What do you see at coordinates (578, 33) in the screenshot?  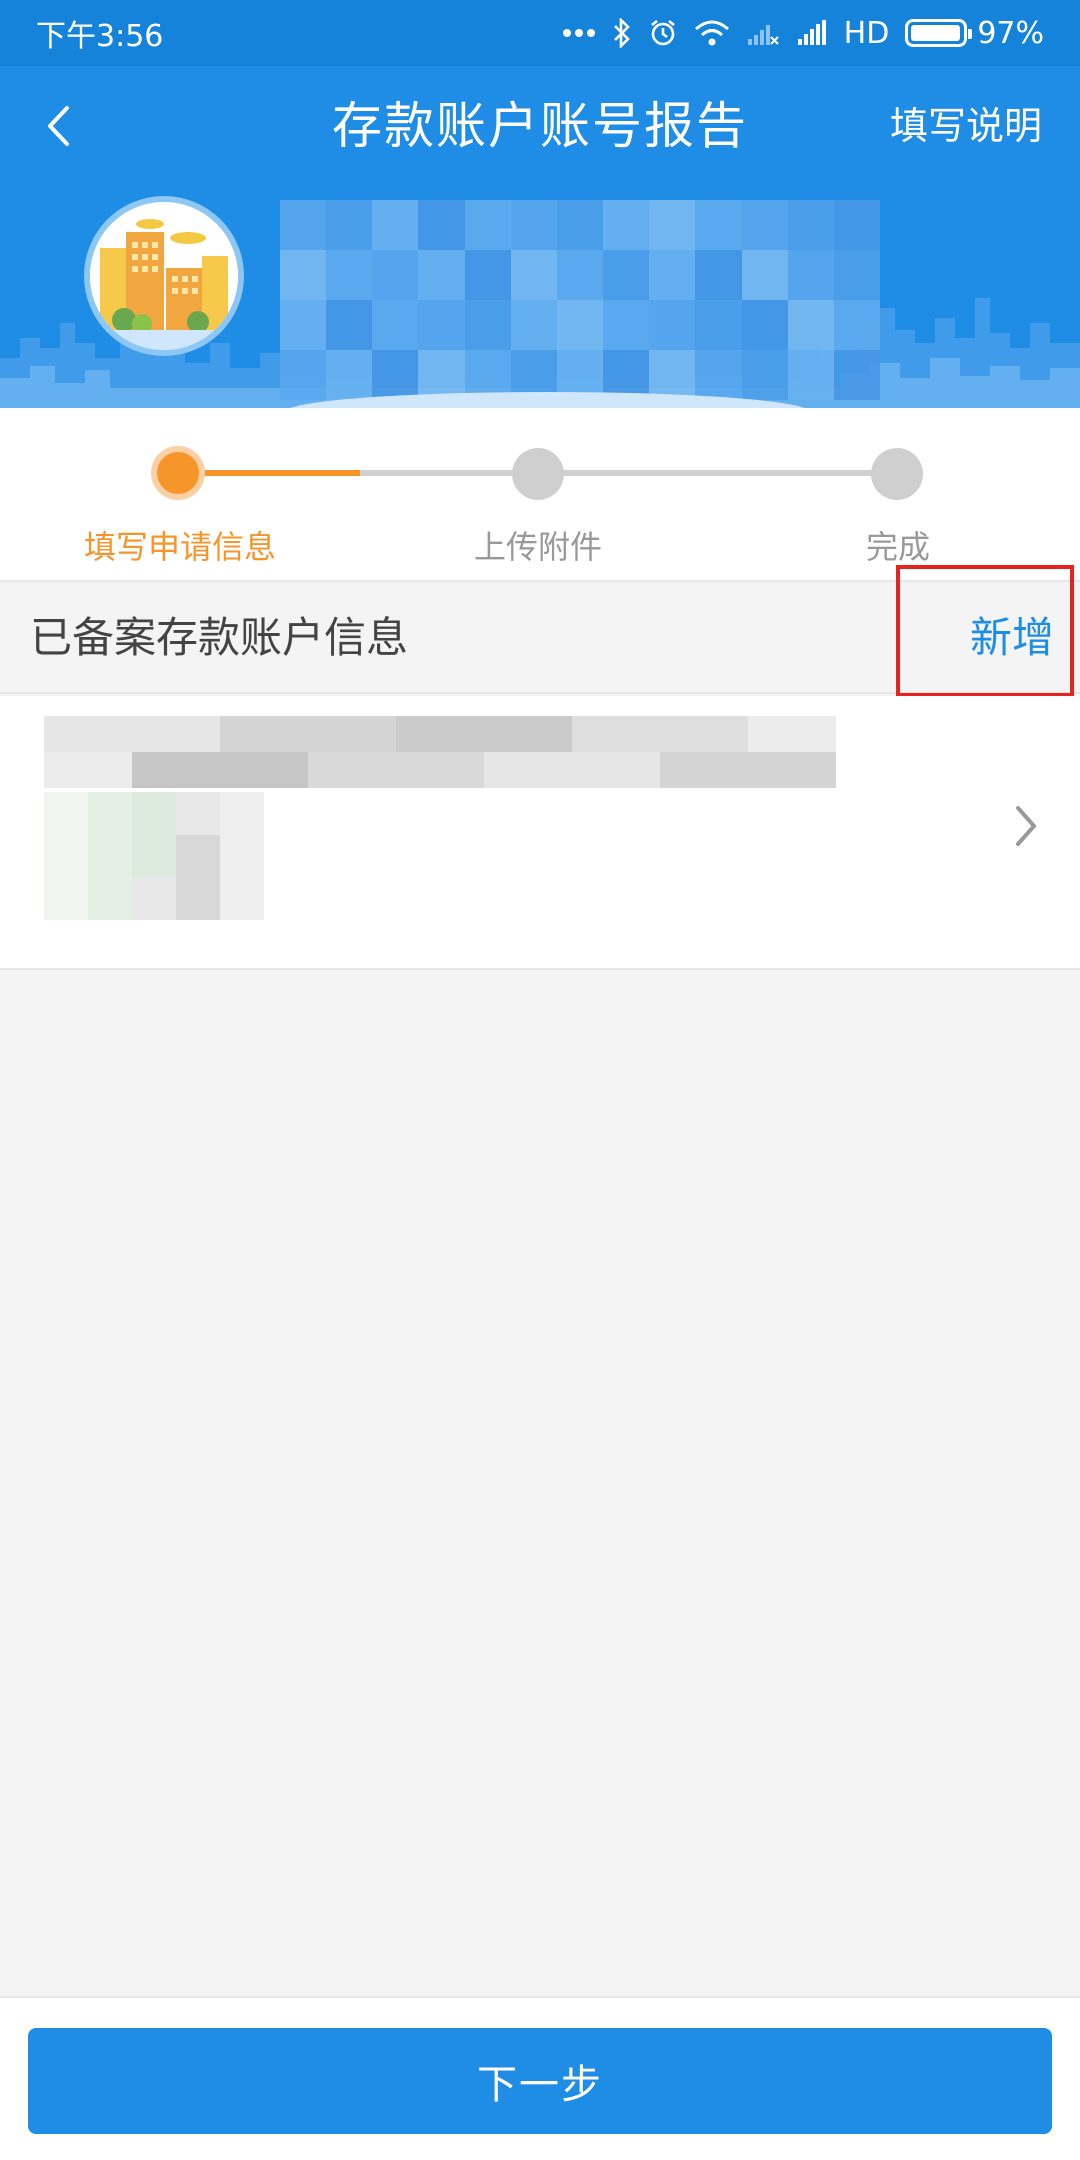 I see `more-dots-icon` at bounding box center [578, 33].